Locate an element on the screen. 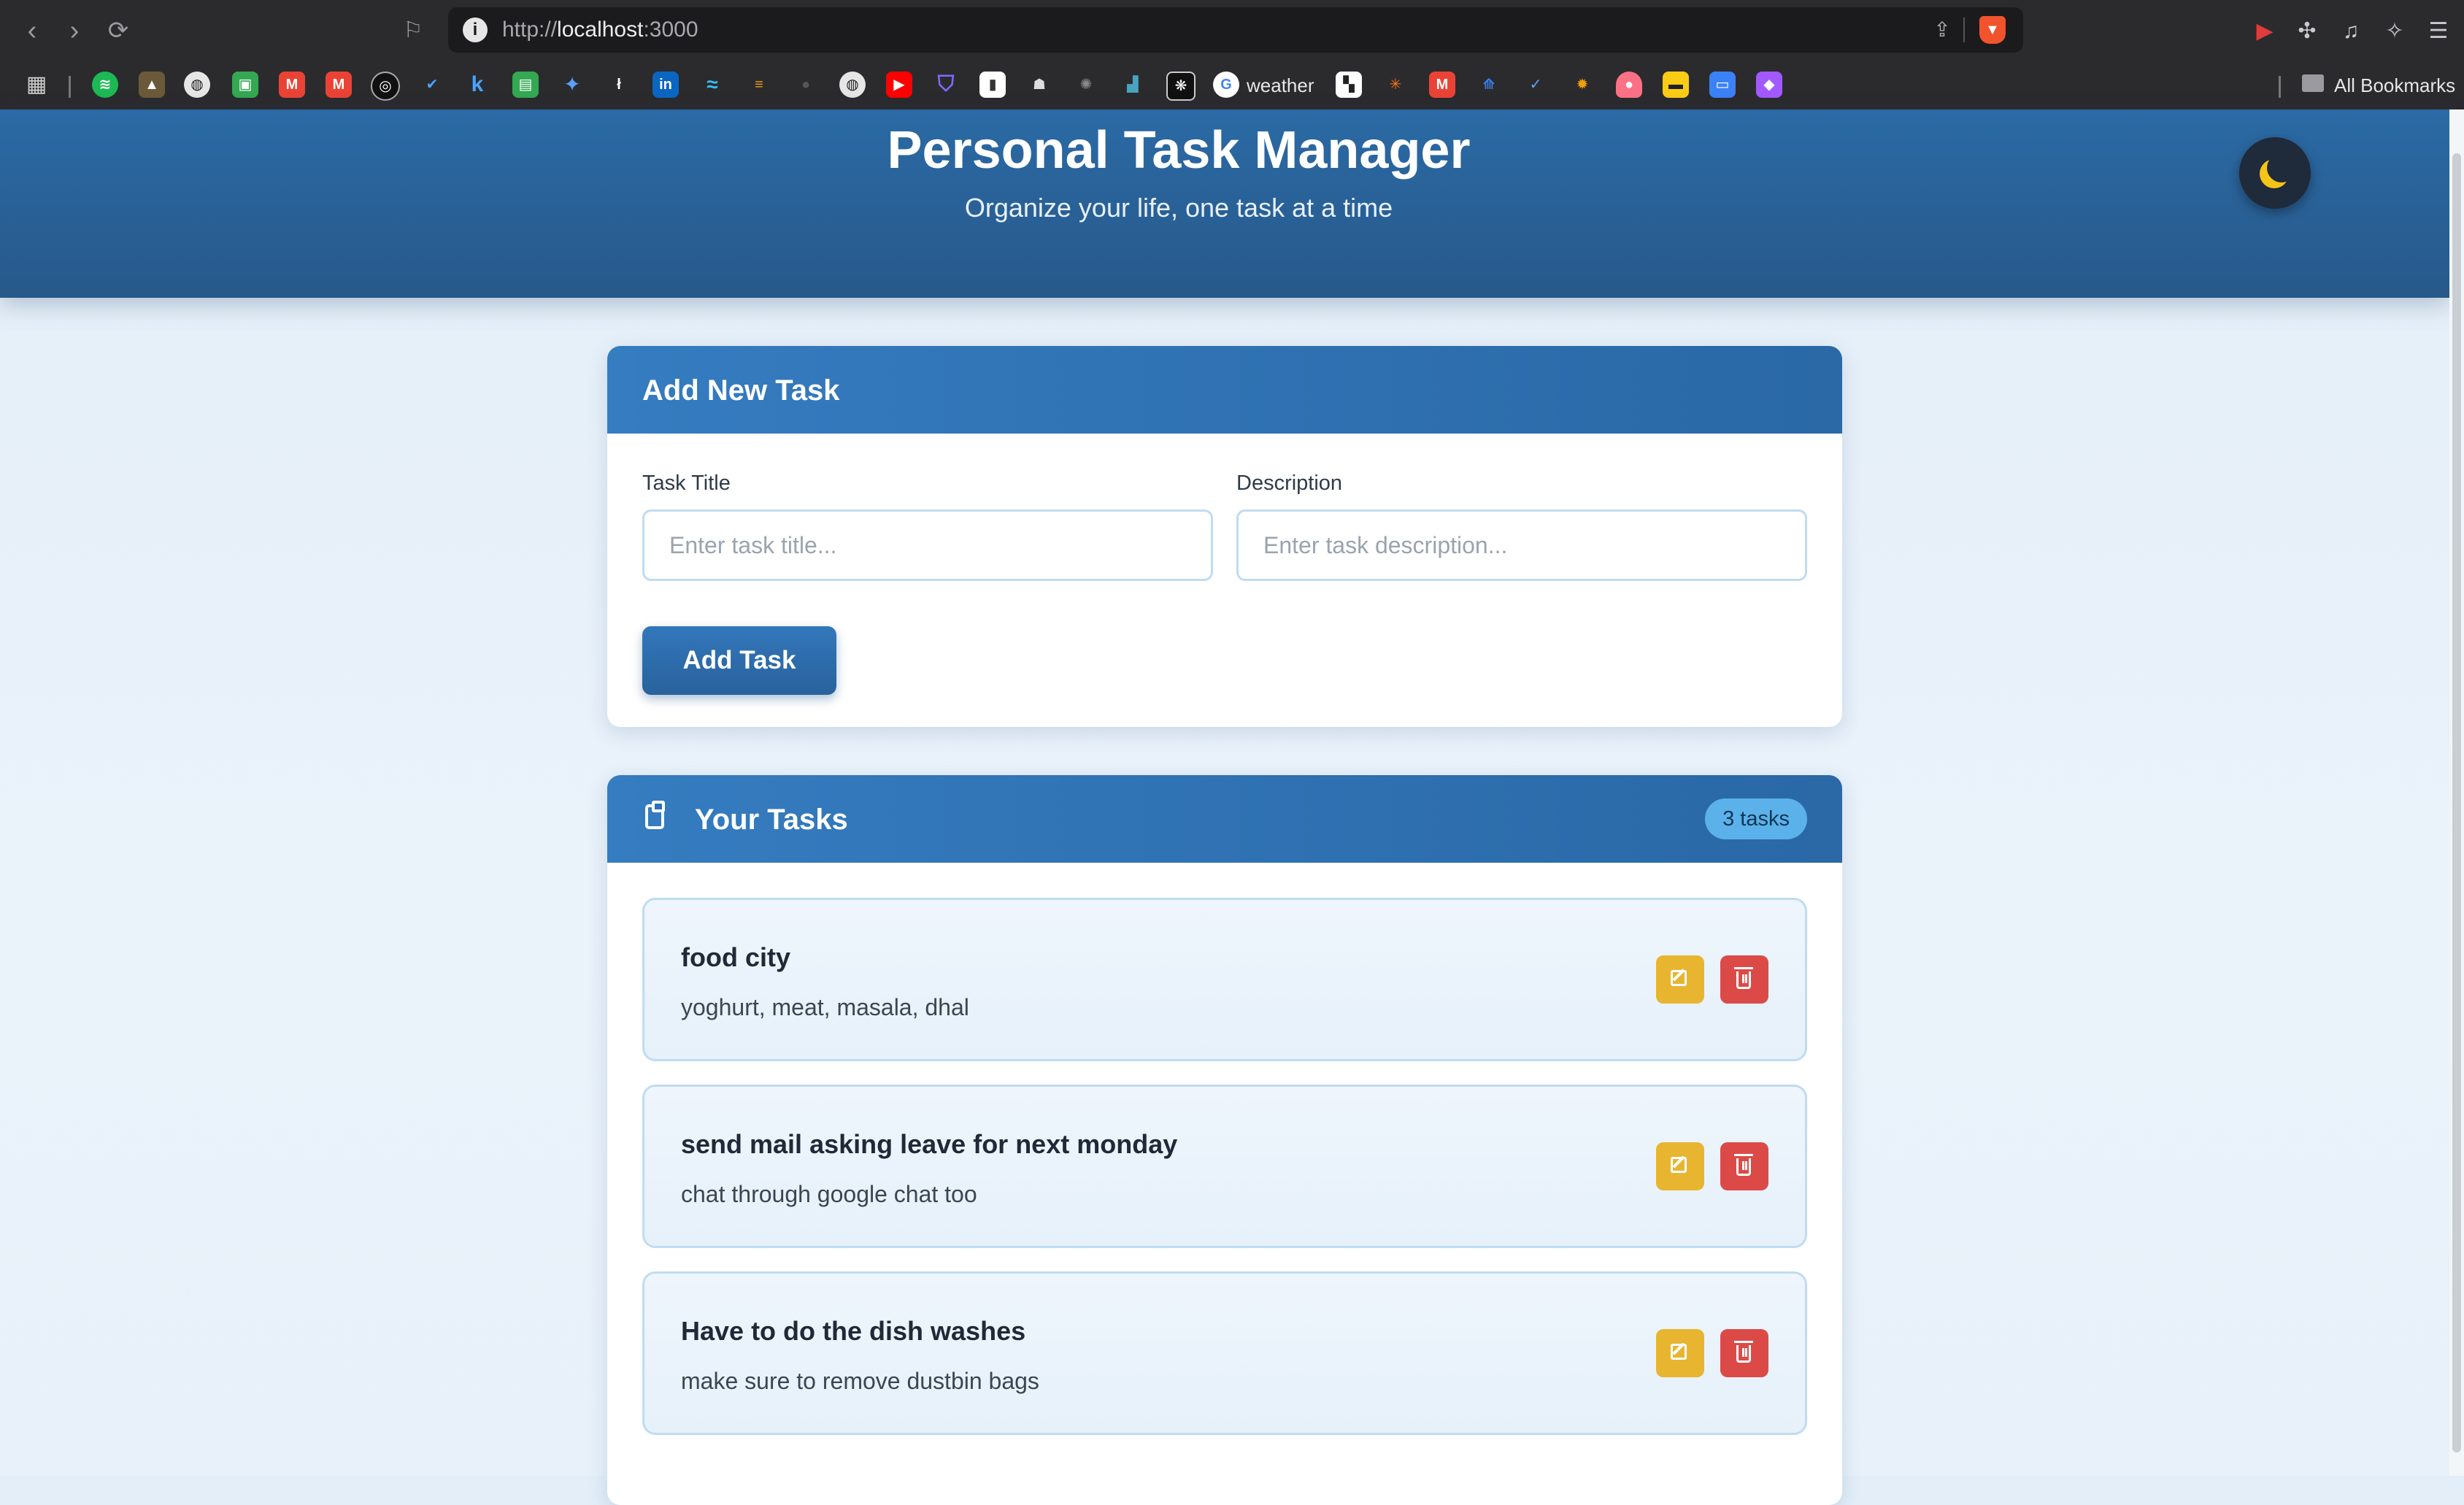  brave-shield-icon: ▼ is located at coordinates (1992, 30).